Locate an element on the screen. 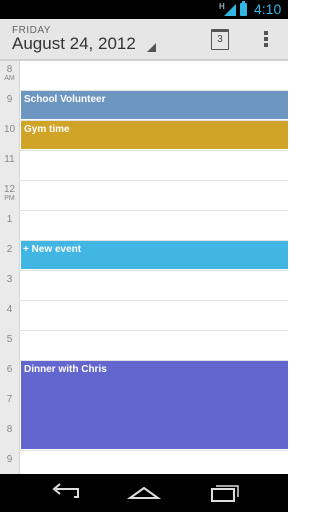  status-bar: H 4:10 is located at coordinates (144, 9).